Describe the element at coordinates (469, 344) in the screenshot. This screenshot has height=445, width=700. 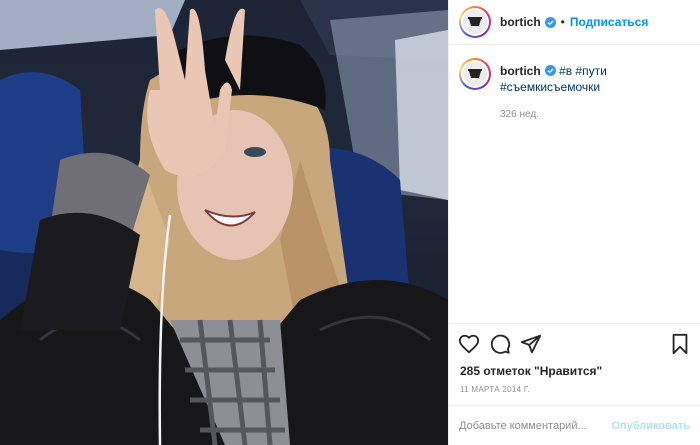
I see `heart-icon` at that location.